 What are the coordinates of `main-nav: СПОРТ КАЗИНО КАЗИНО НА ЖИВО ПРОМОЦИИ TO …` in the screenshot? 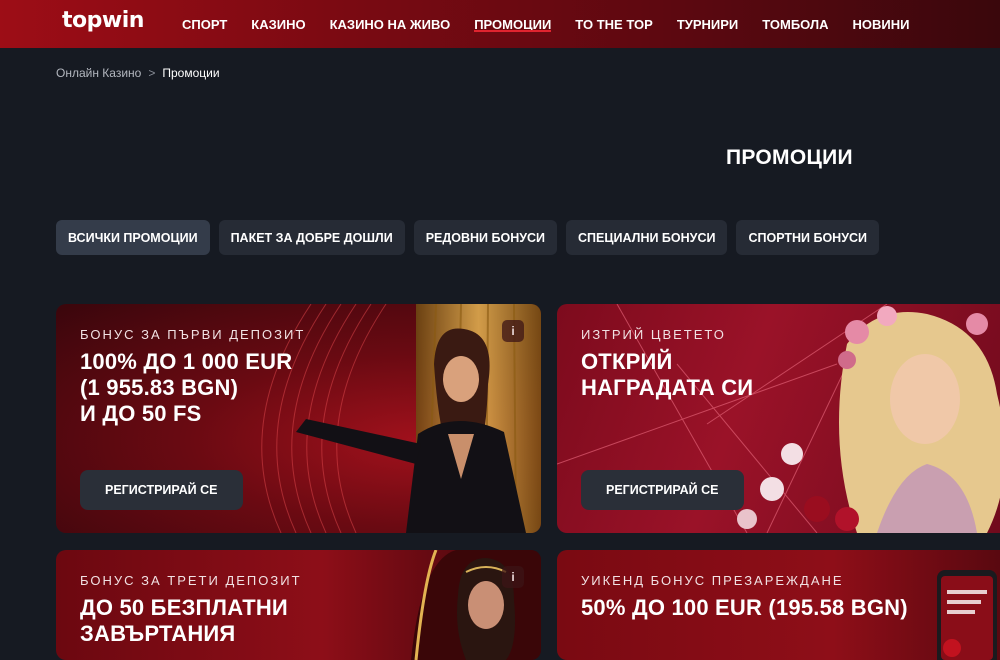 It's located at (557, 24).